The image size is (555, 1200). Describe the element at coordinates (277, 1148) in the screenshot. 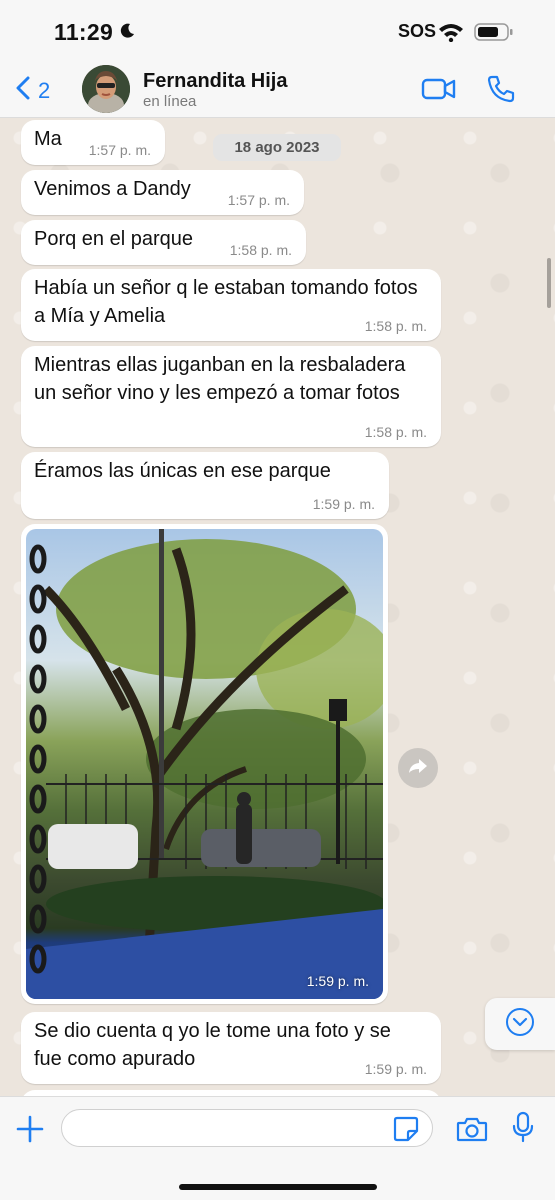

I see `input-bar` at that location.